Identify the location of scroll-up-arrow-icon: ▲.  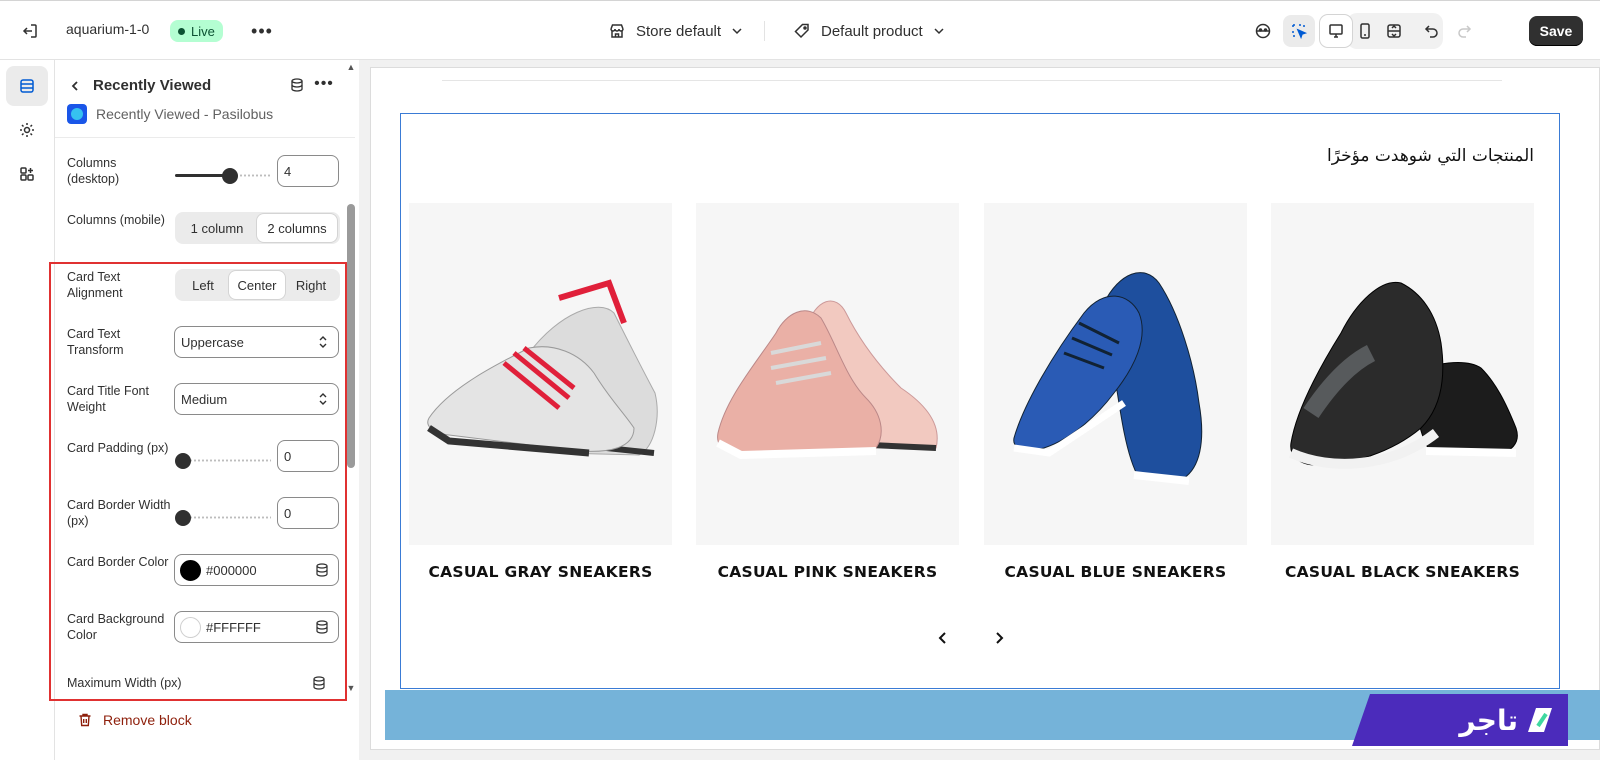
(351, 67).